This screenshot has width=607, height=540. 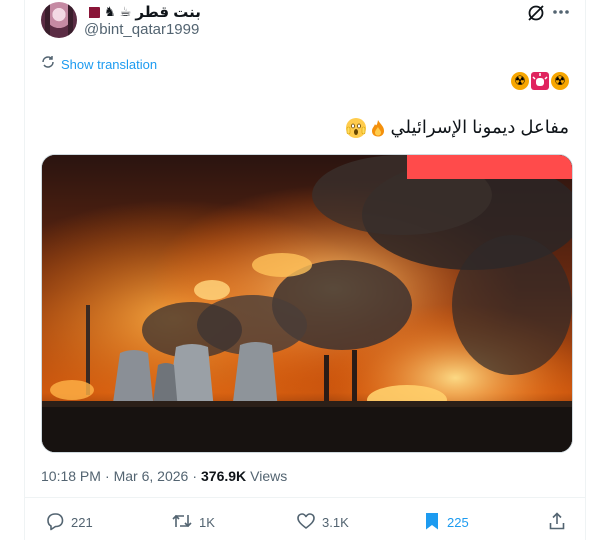 I want to click on tweet-meta: 10:18 PM · Mar 6, 2026 · 376.9K Views, so click(x=164, y=476).